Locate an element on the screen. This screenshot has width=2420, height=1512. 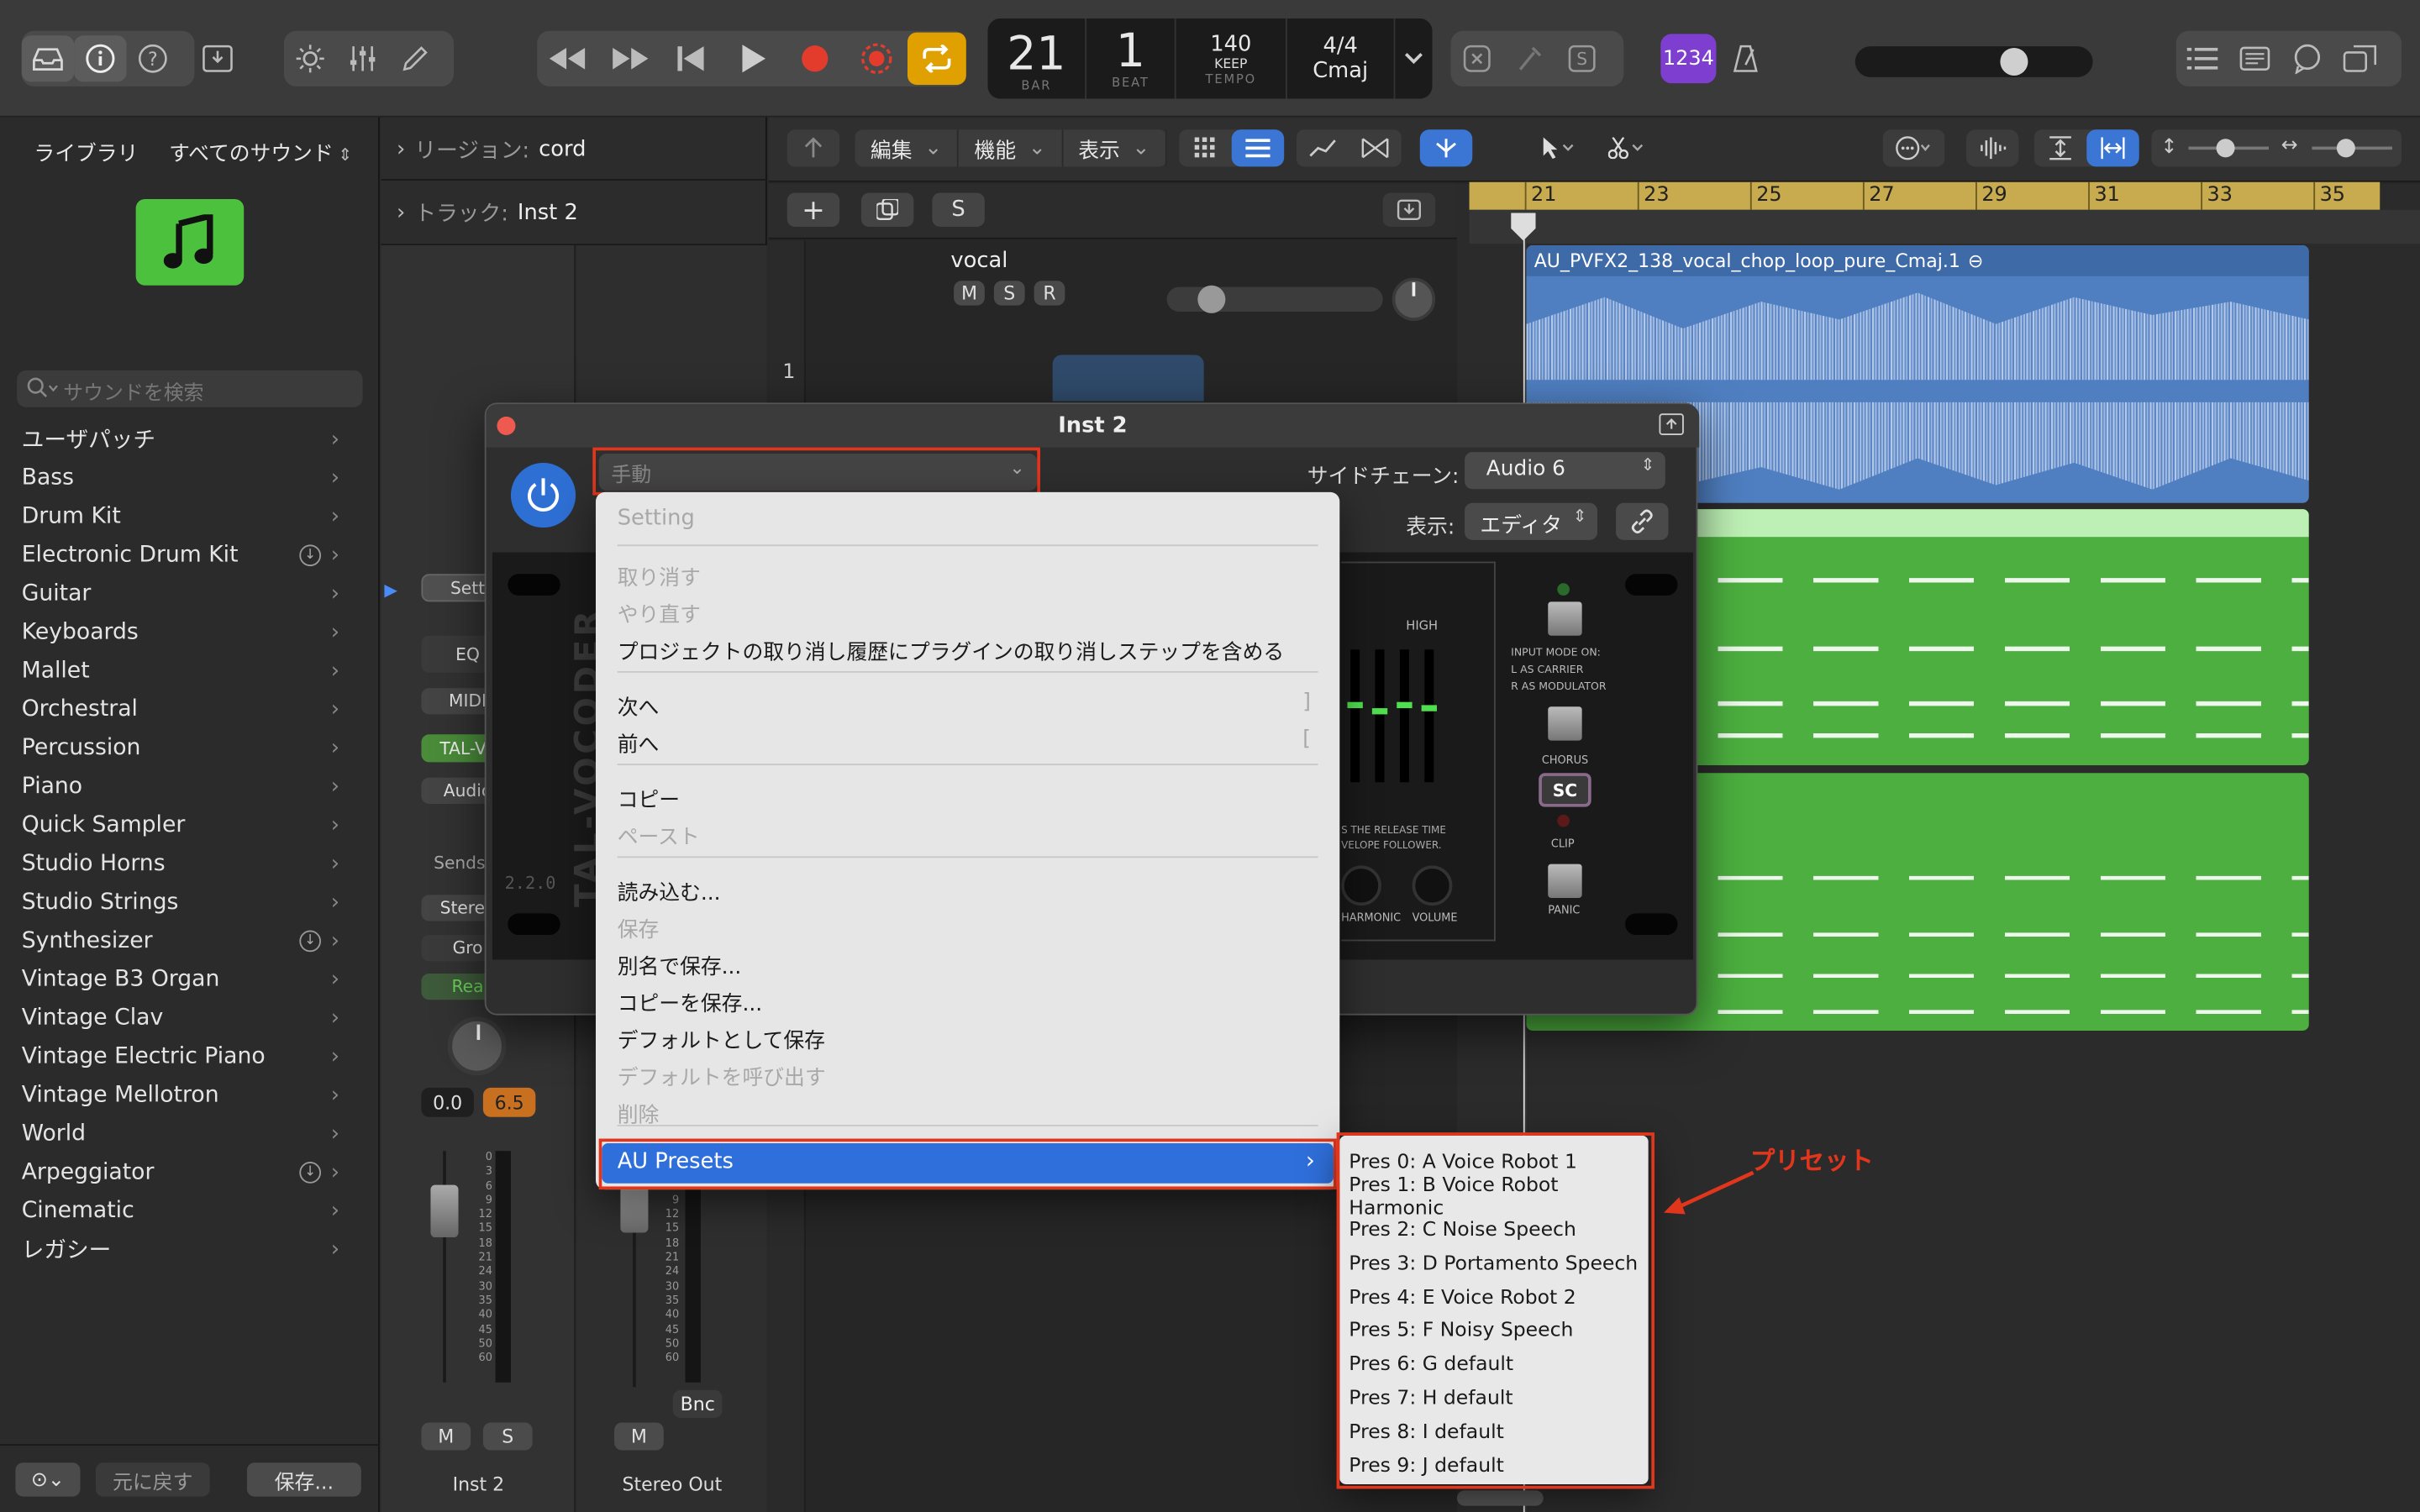
mixer-icon is located at coordinates (362, 58).